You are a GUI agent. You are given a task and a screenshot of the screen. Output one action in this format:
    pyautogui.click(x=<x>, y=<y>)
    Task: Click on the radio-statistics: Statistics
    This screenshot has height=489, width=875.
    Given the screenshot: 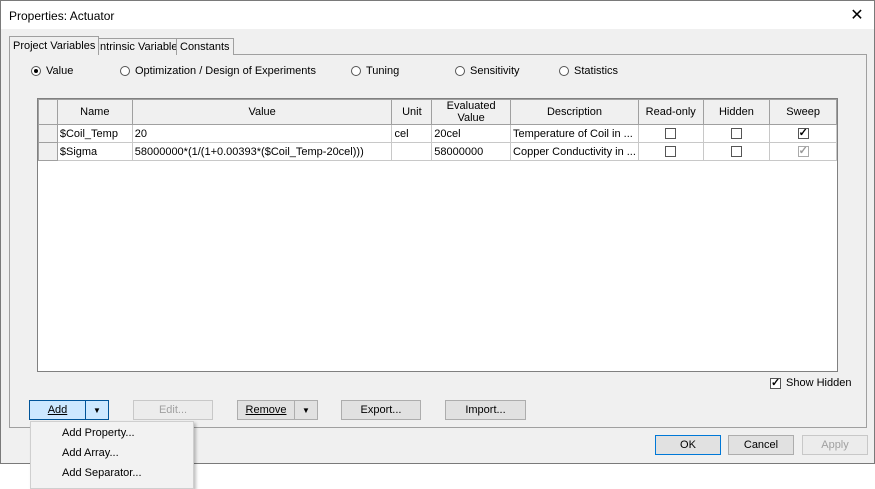 What is the action you would take?
    pyautogui.click(x=588, y=71)
    